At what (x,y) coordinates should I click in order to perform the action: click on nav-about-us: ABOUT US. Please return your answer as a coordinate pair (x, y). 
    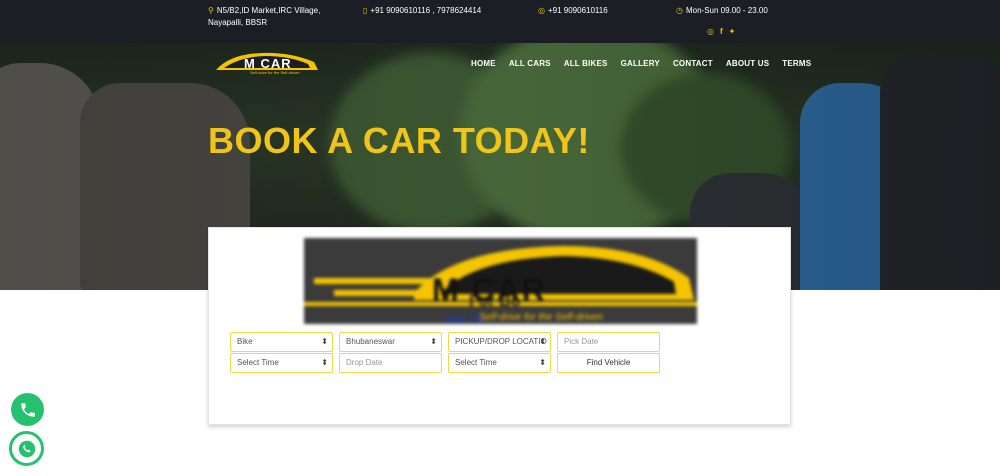
    Looking at the image, I should click on (747, 63).